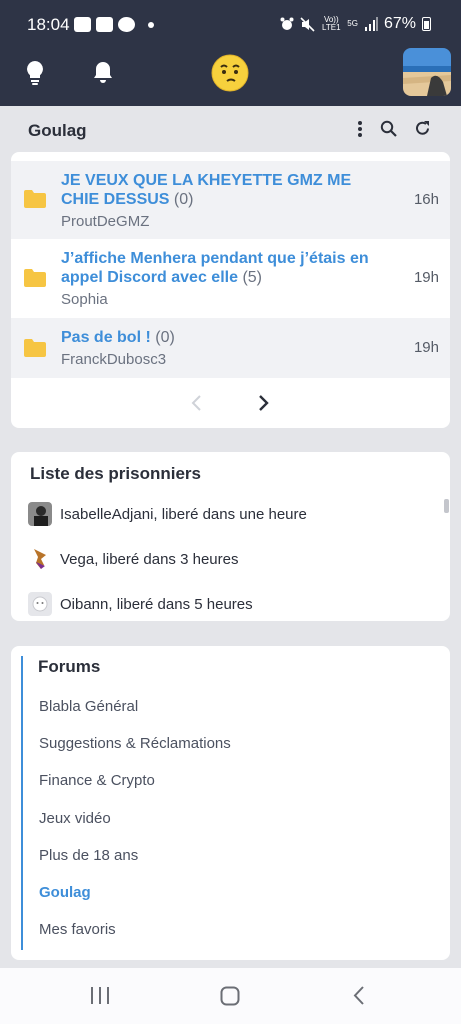 The image size is (461, 1024). What do you see at coordinates (104, 24) in the screenshot?
I see `youtube-icon` at bounding box center [104, 24].